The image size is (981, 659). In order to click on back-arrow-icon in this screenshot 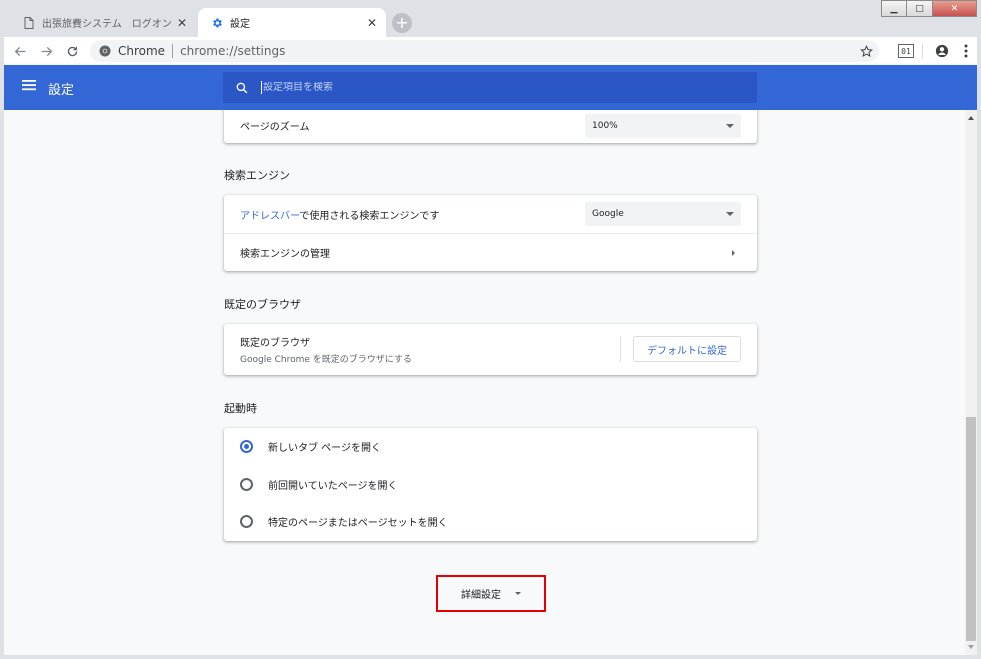, I will do `click(19, 51)`.